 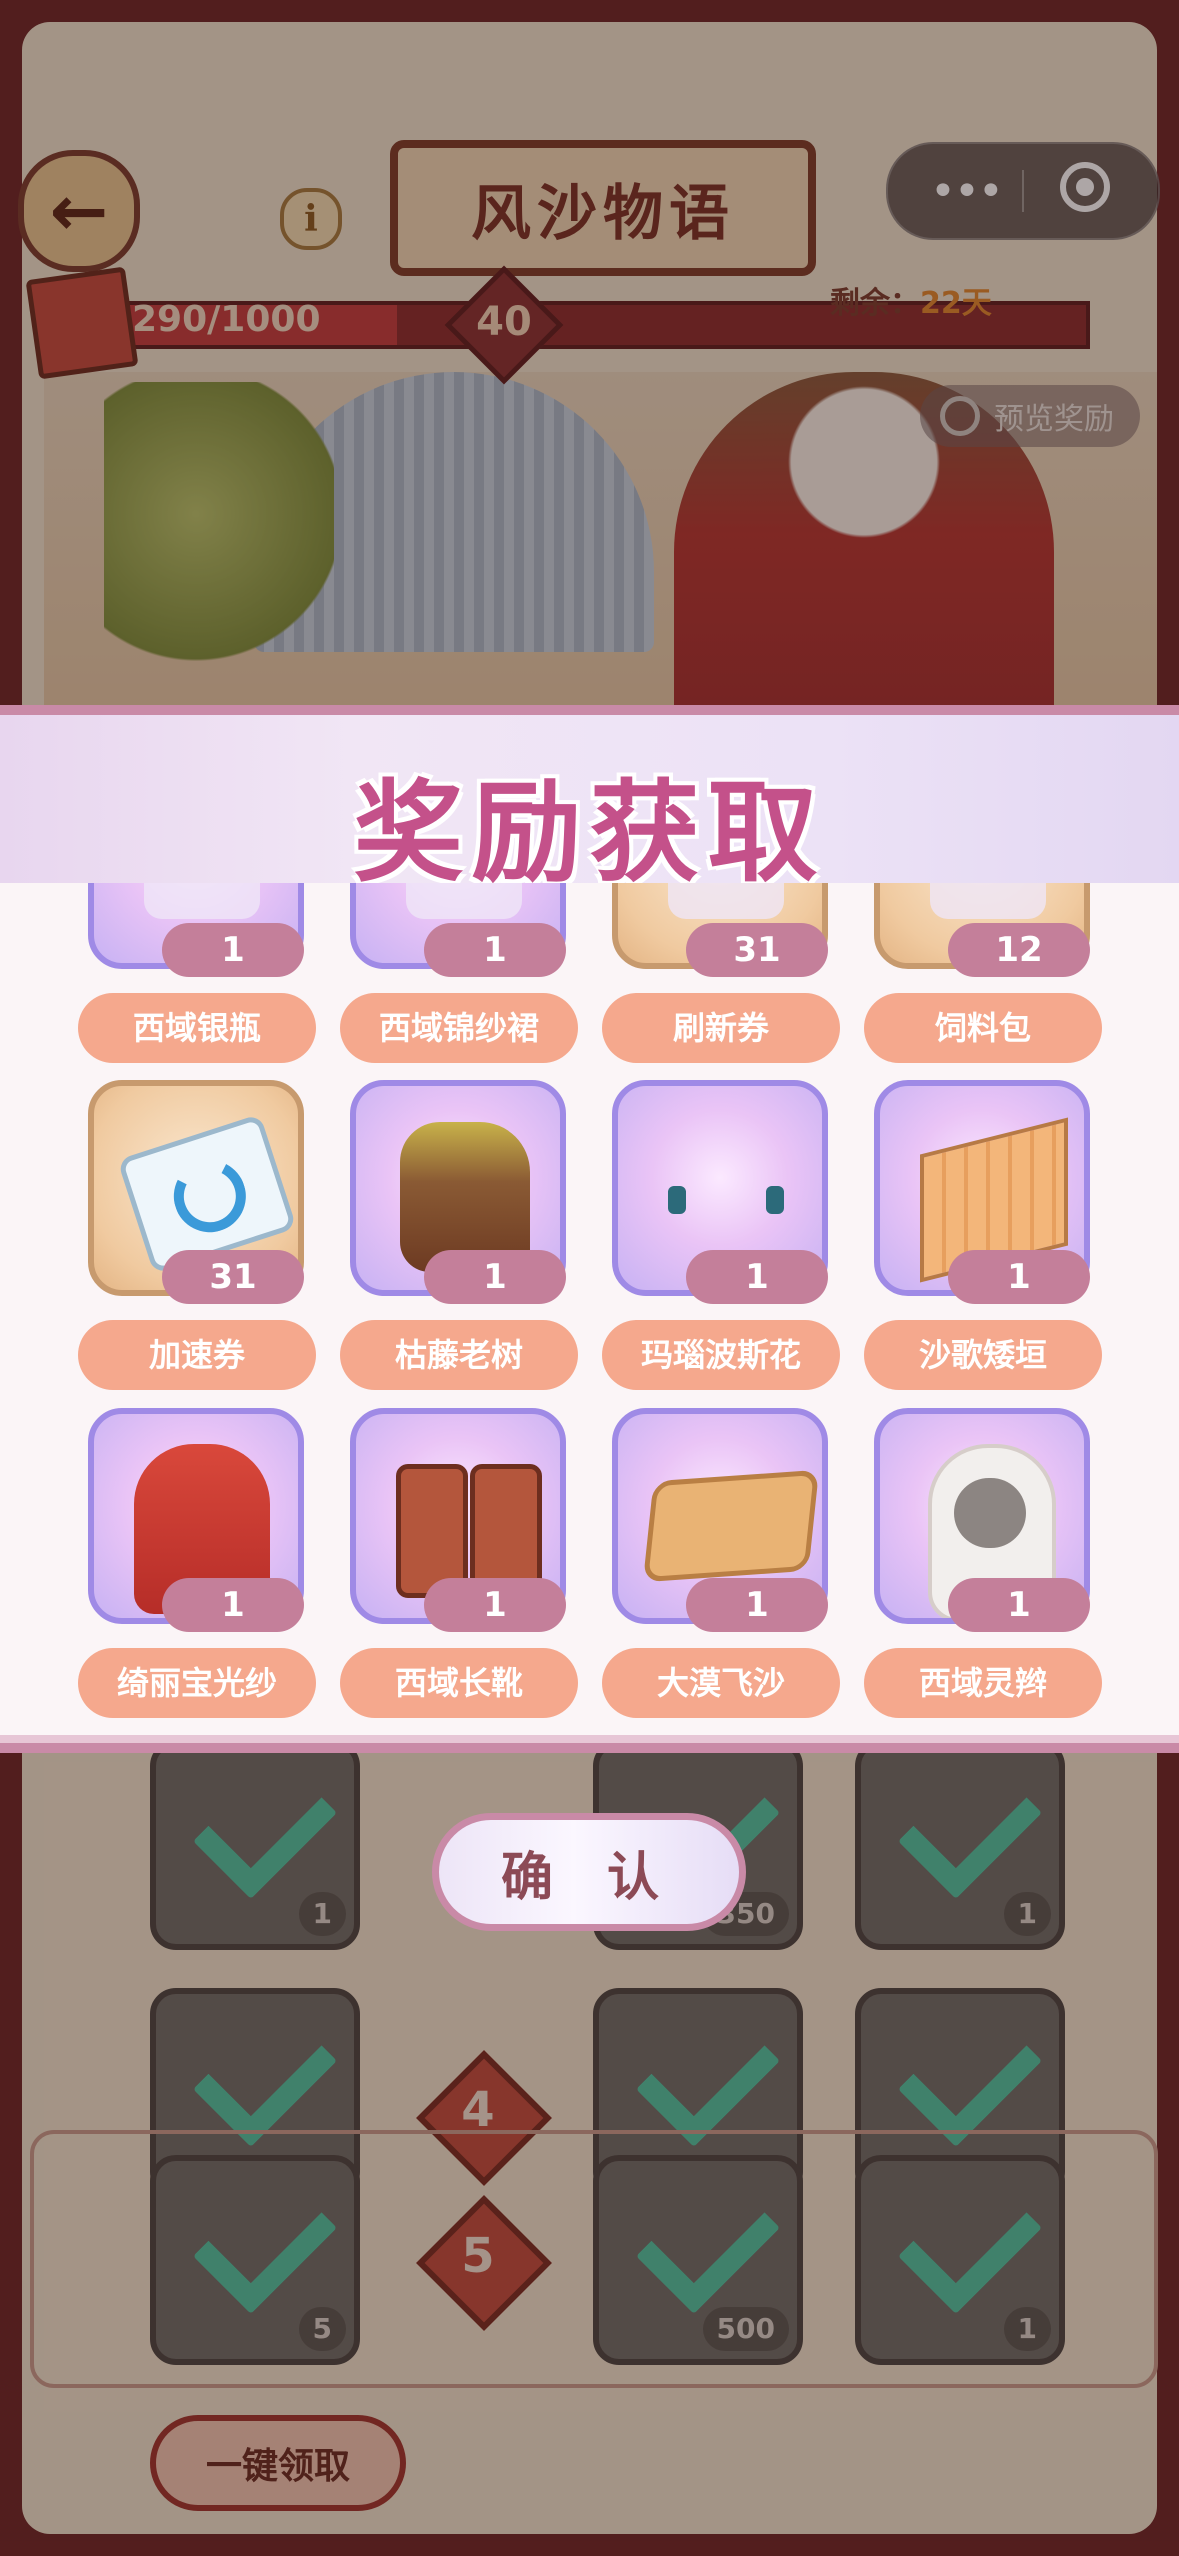 What do you see at coordinates (988, 901) in the screenshot?
I see `feed-bag-icon` at bounding box center [988, 901].